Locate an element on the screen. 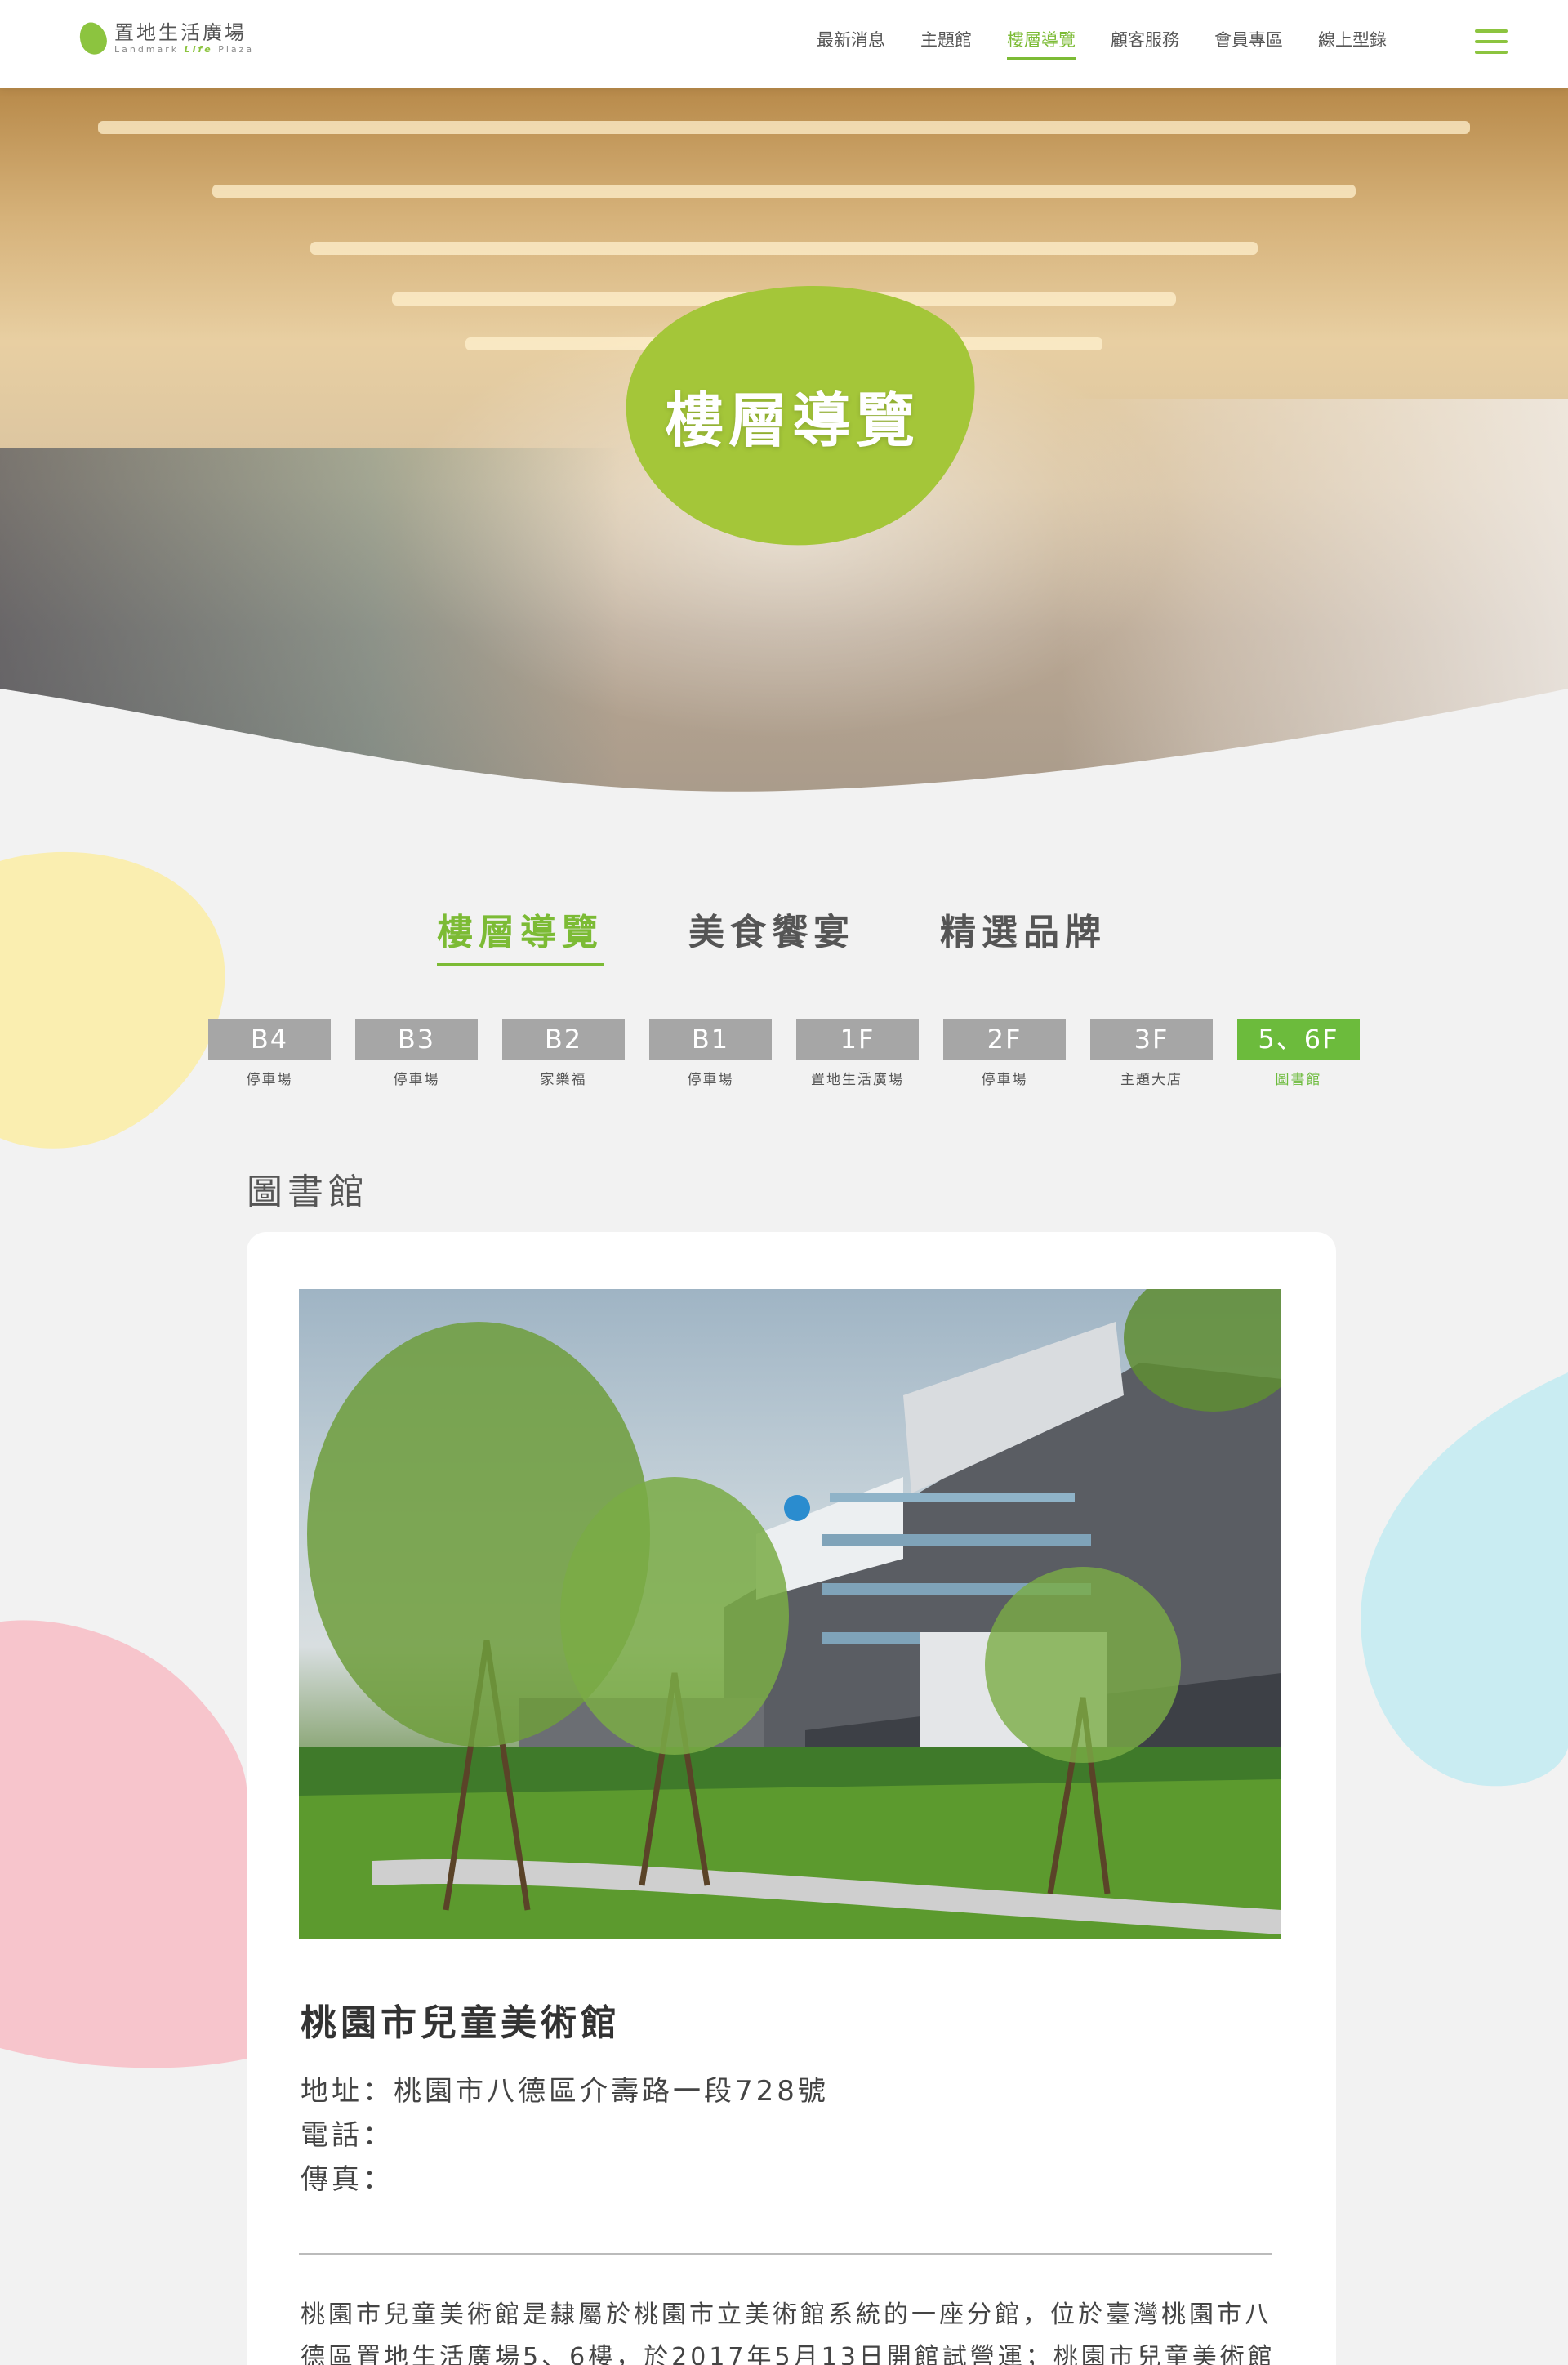  logo-text: 置地生活廣場 Landmark Life Plaza is located at coordinates (184, 39).